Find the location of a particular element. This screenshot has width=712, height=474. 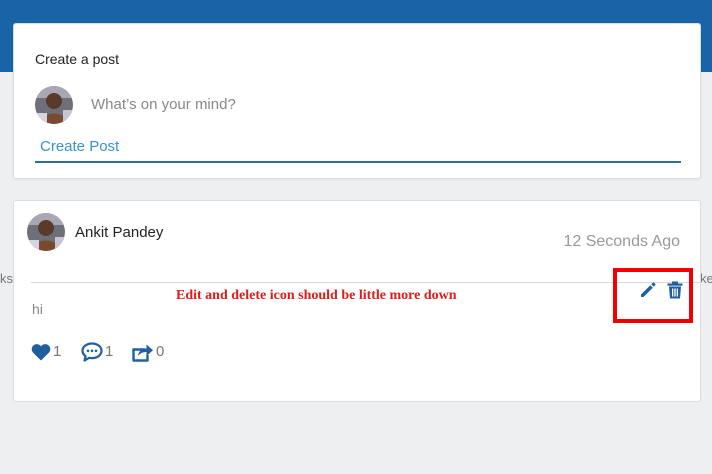

create-post-underline is located at coordinates (358, 162).